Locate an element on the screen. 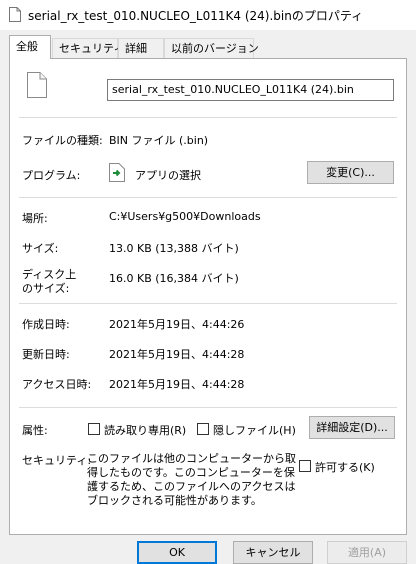 This screenshot has height=564, width=416. readonly-checkbox is located at coordinates (94, 429).